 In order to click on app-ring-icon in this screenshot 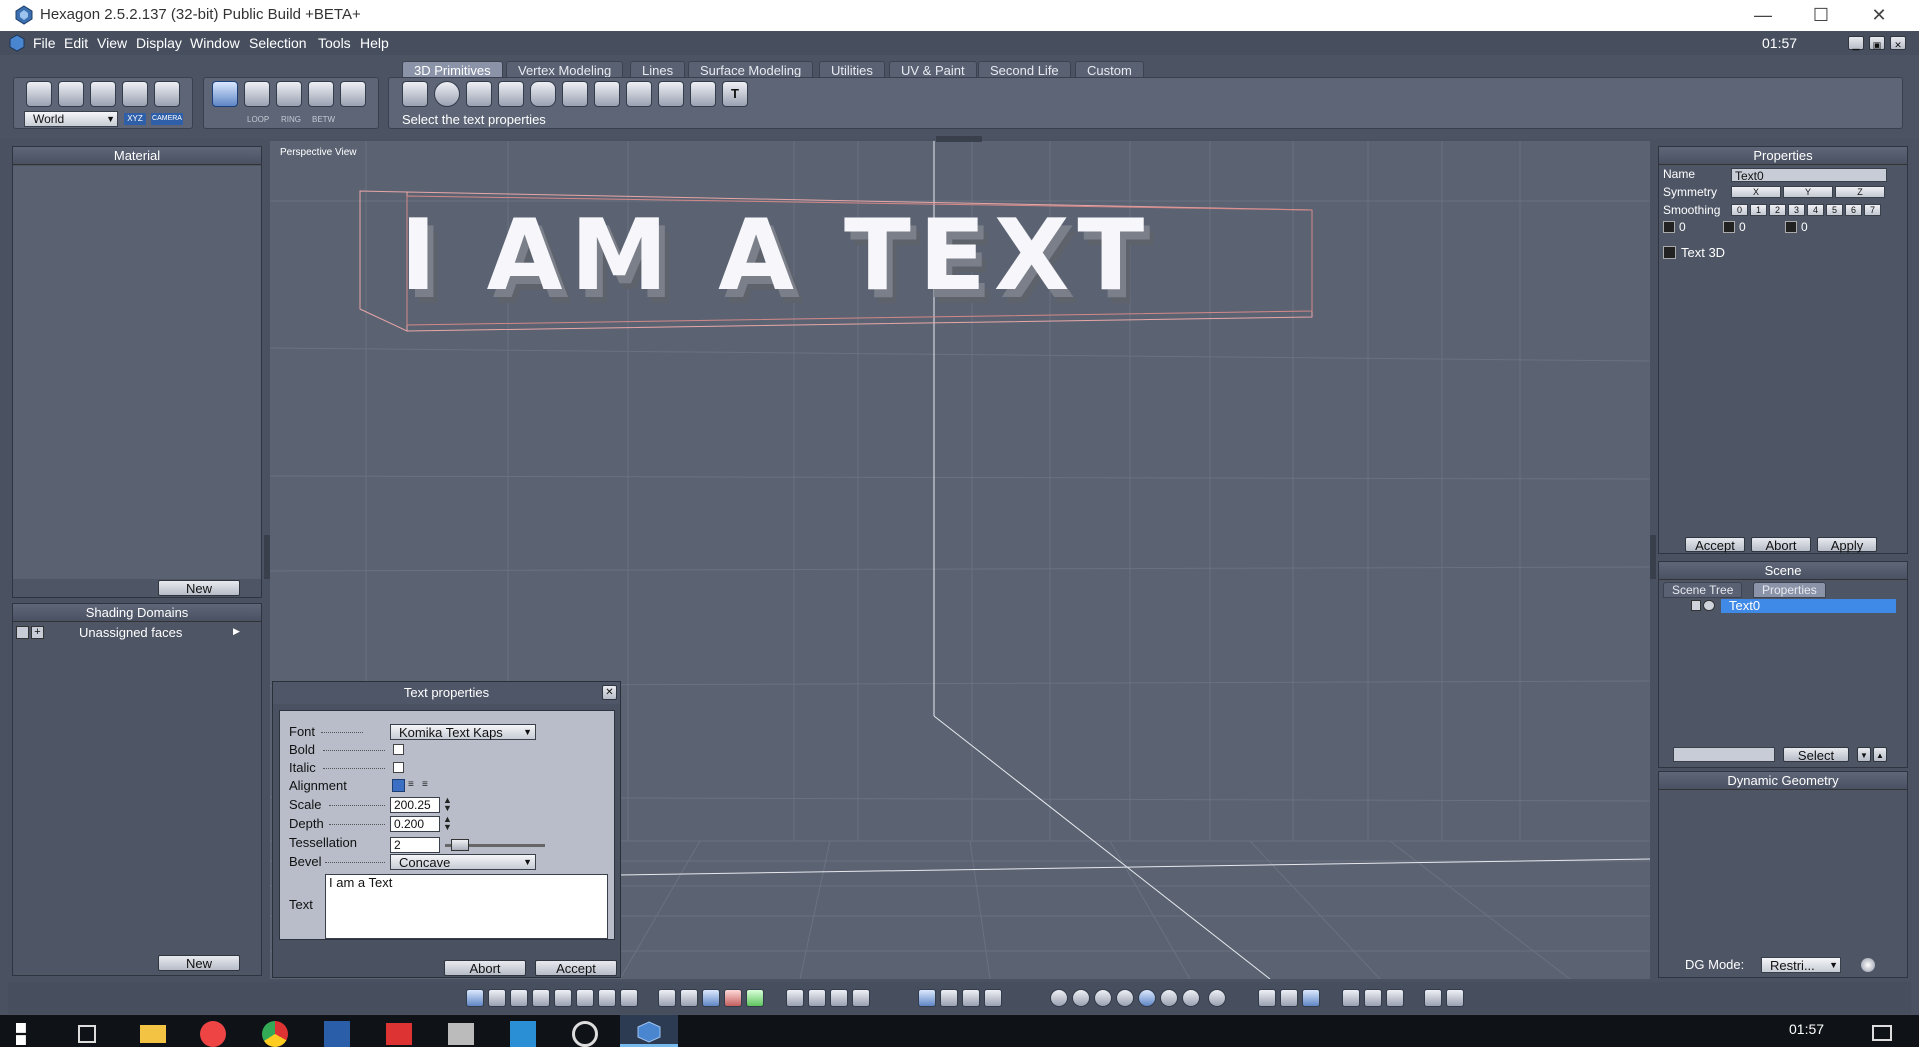, I will do `click(585, 1034)`.